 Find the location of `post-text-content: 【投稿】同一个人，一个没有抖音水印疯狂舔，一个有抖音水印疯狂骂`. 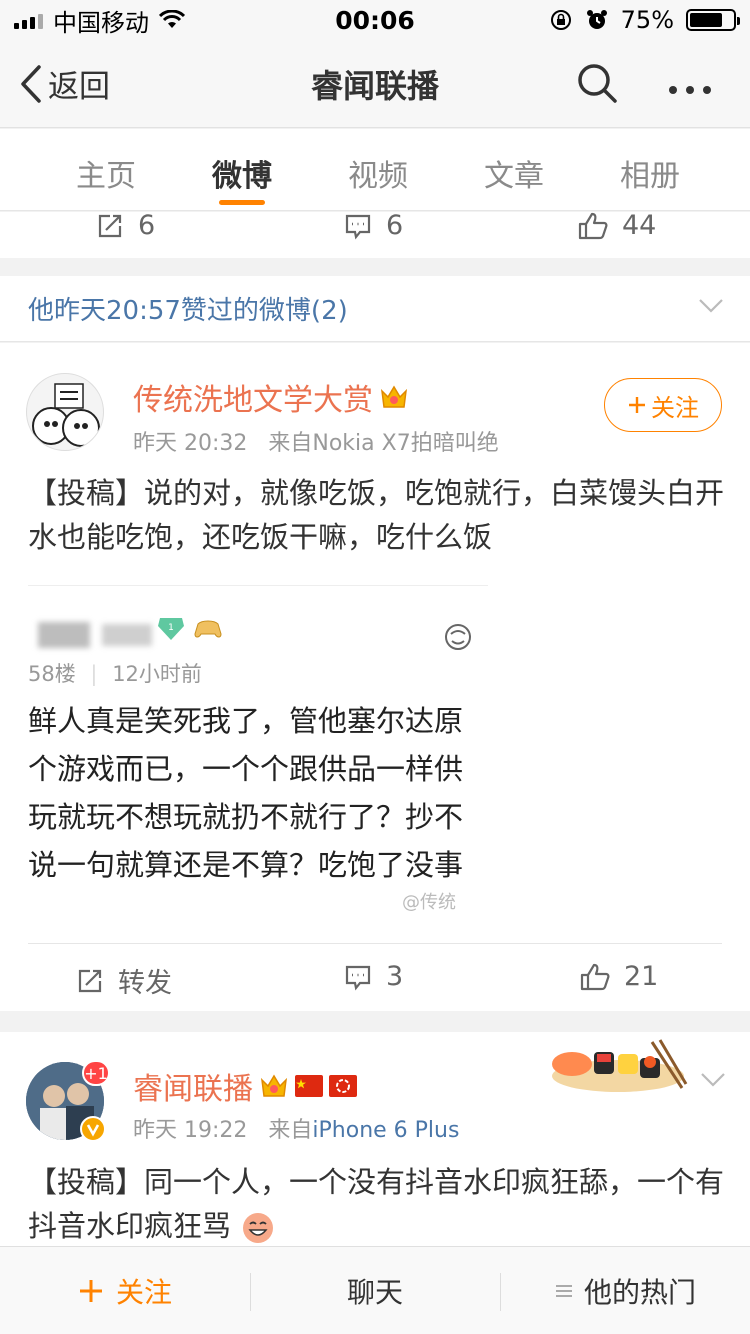

post-text-content: 【投稿】同一个人，一个没有抖音水印疯狂舔，一个有抖音水印疯狂骂 is located at coordinates (376, 1204).